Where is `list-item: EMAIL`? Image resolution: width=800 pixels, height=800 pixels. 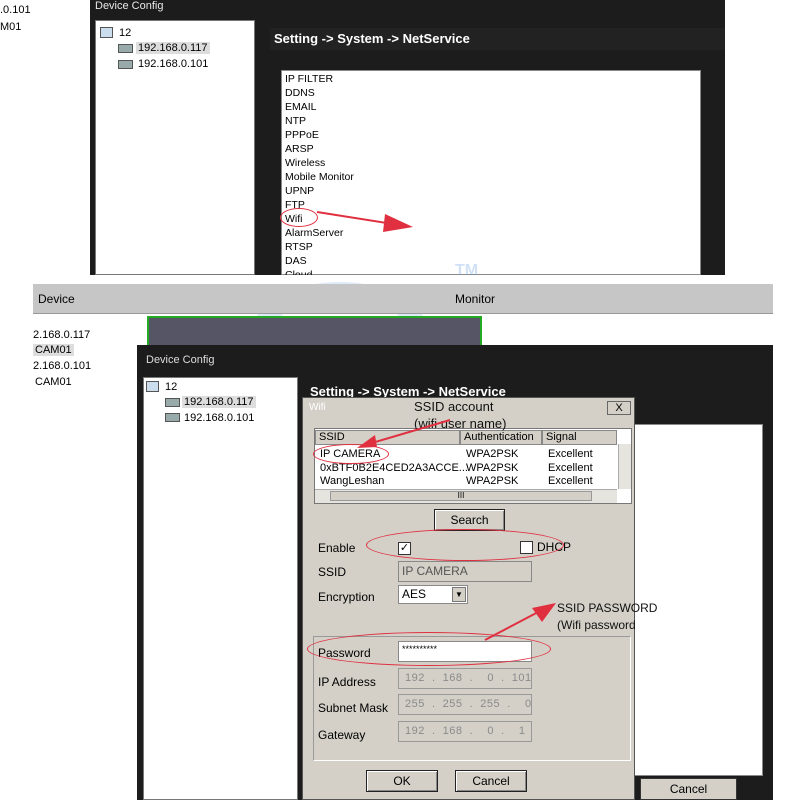 list-item: EMAIL is located at coordinates (301, 107).